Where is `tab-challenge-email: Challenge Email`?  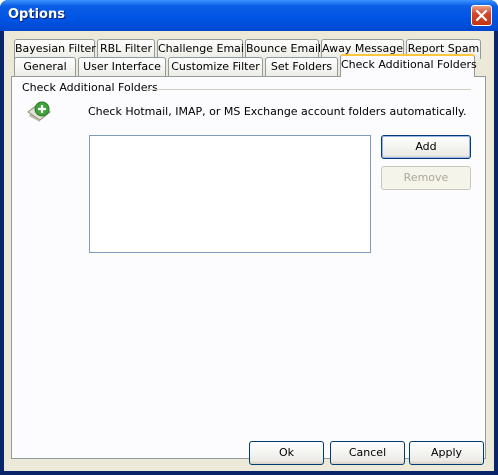
tab-challenge-email: Challenge Email is located at coordinates (202, 49).